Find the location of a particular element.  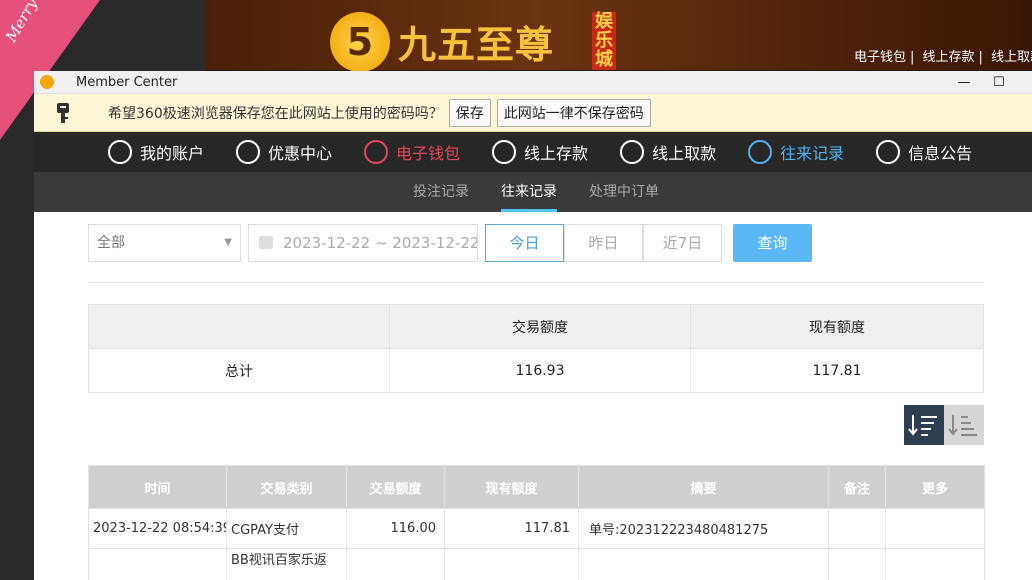

top-link-deposit: 线上存款 is located at coordinates (949, 57).